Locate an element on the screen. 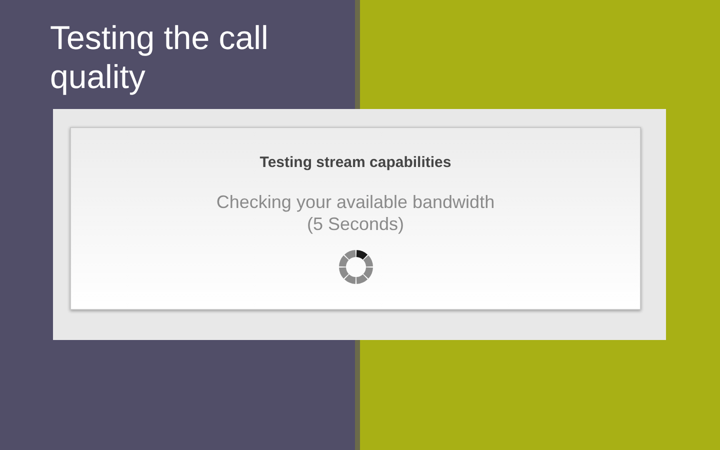 The image size is (720, 450). duration-text: (5 Seconds) is located at coordinates (355, 223).